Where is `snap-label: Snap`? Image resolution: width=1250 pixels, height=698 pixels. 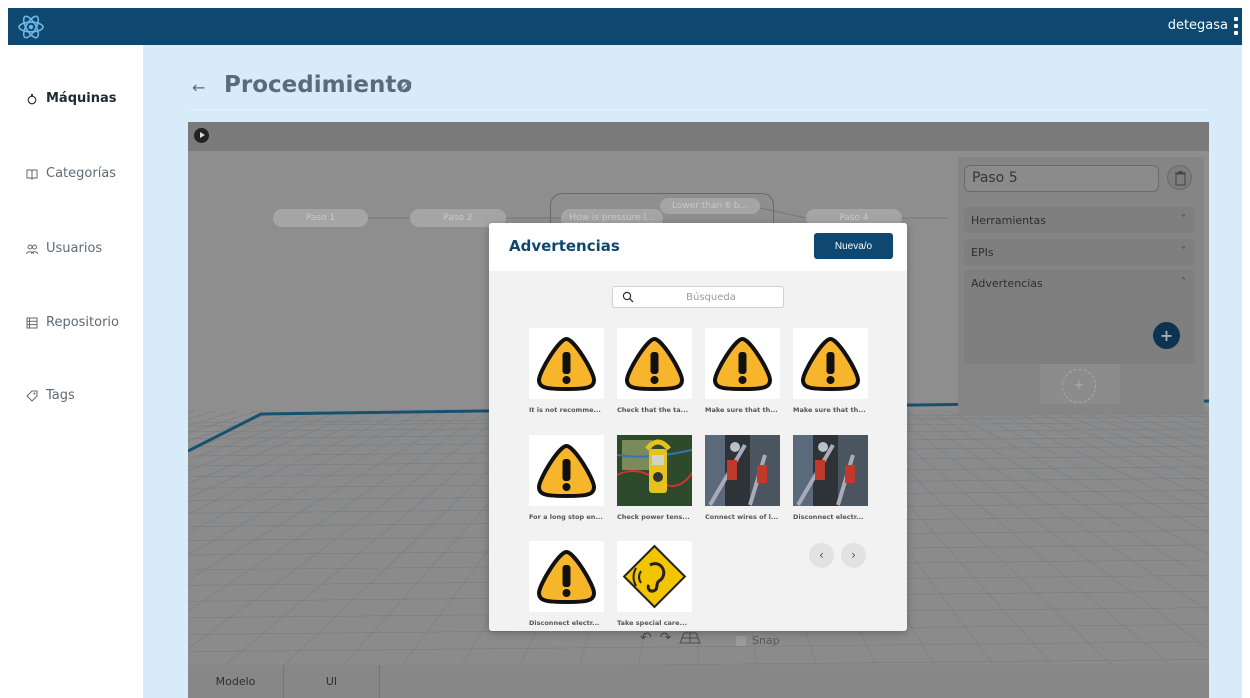 snap-label: Snap is located at coordinates (766, 640).